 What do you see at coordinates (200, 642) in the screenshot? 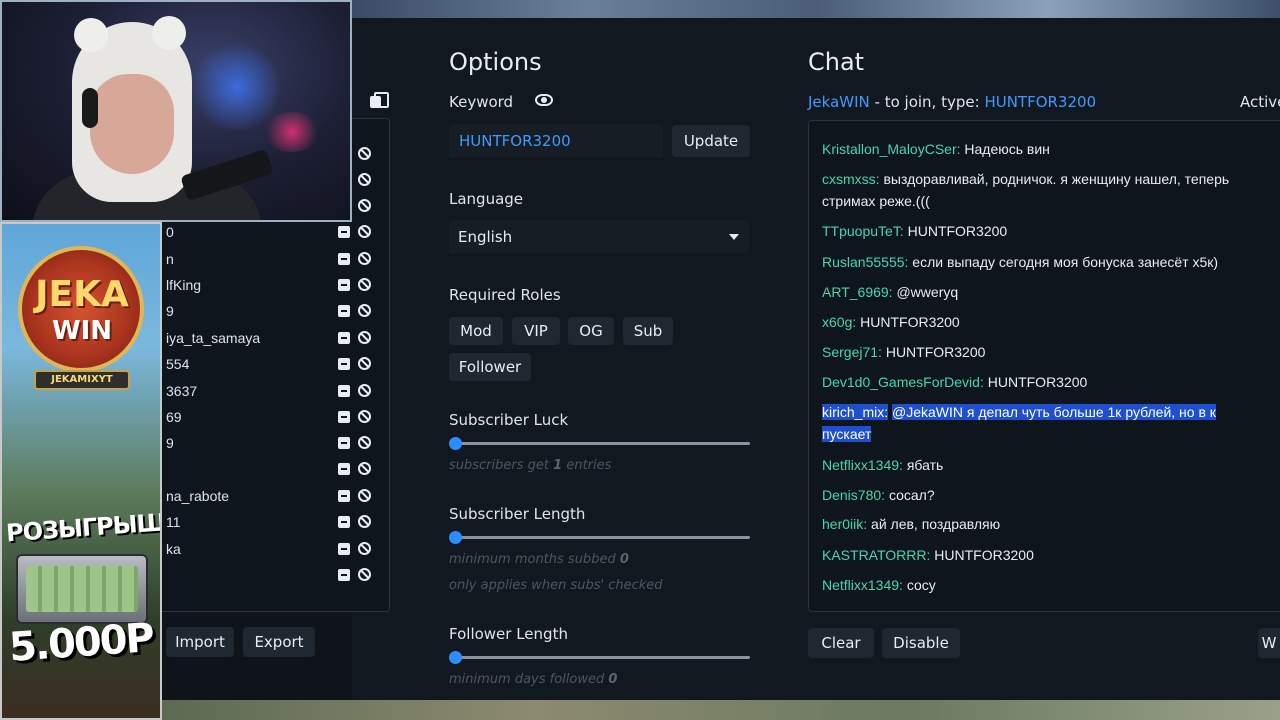
I see `import-button: Import` at bounding box center [200, 642].